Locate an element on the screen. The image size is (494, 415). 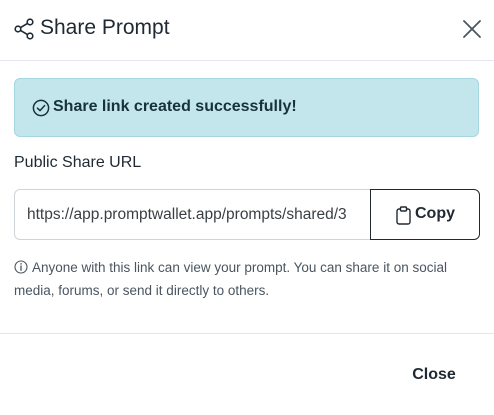
close-button: Close is located at coordinates (434, 375).